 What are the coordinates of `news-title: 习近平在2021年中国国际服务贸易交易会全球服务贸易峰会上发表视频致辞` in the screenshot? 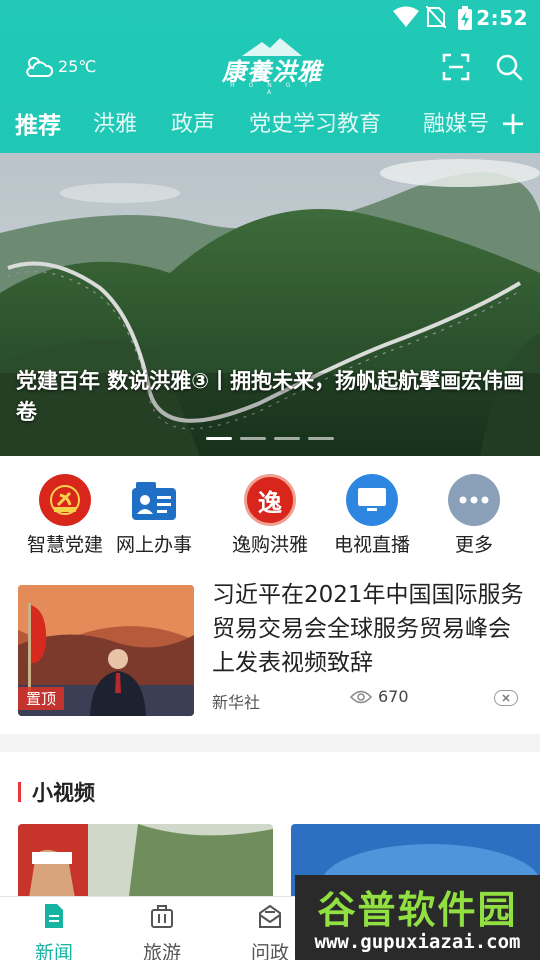 It's located at (369, 629).